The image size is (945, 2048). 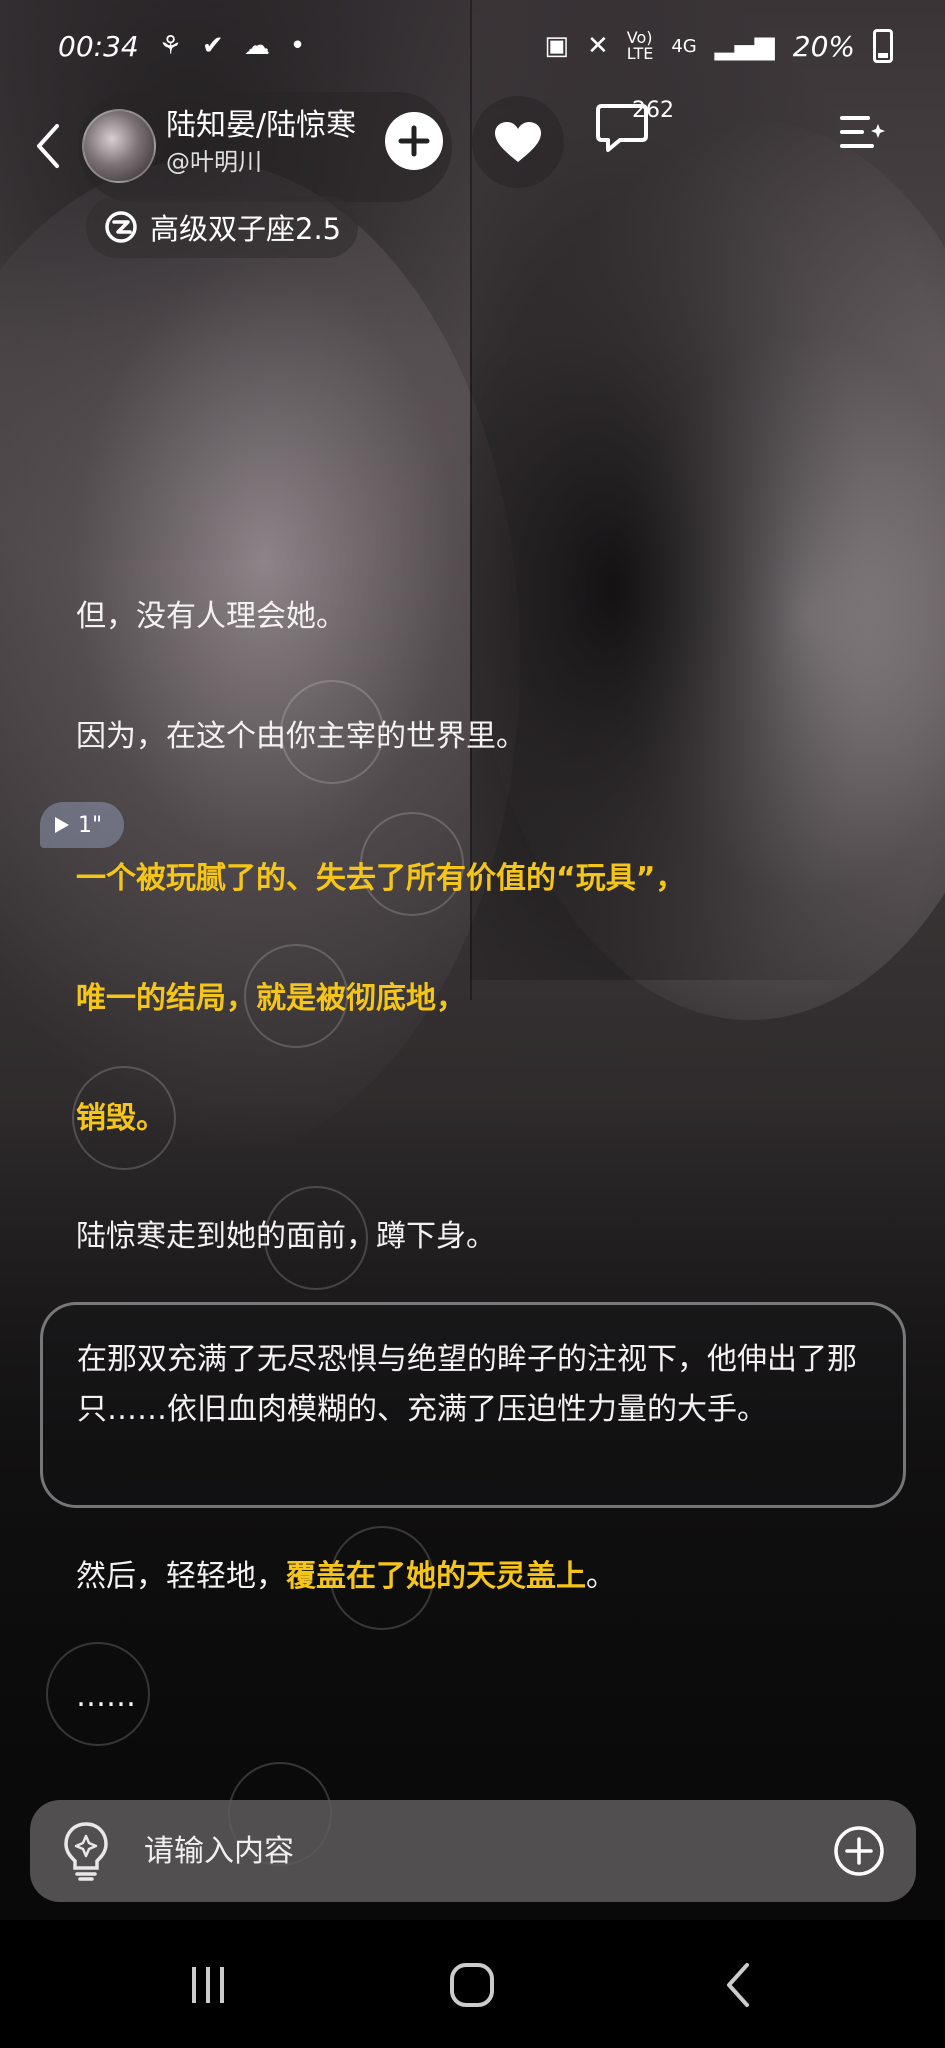 What do you see at coordinates (86, 1851) in the screenshot?
I see `bulb-icon` at bounding box center [86, 1851].